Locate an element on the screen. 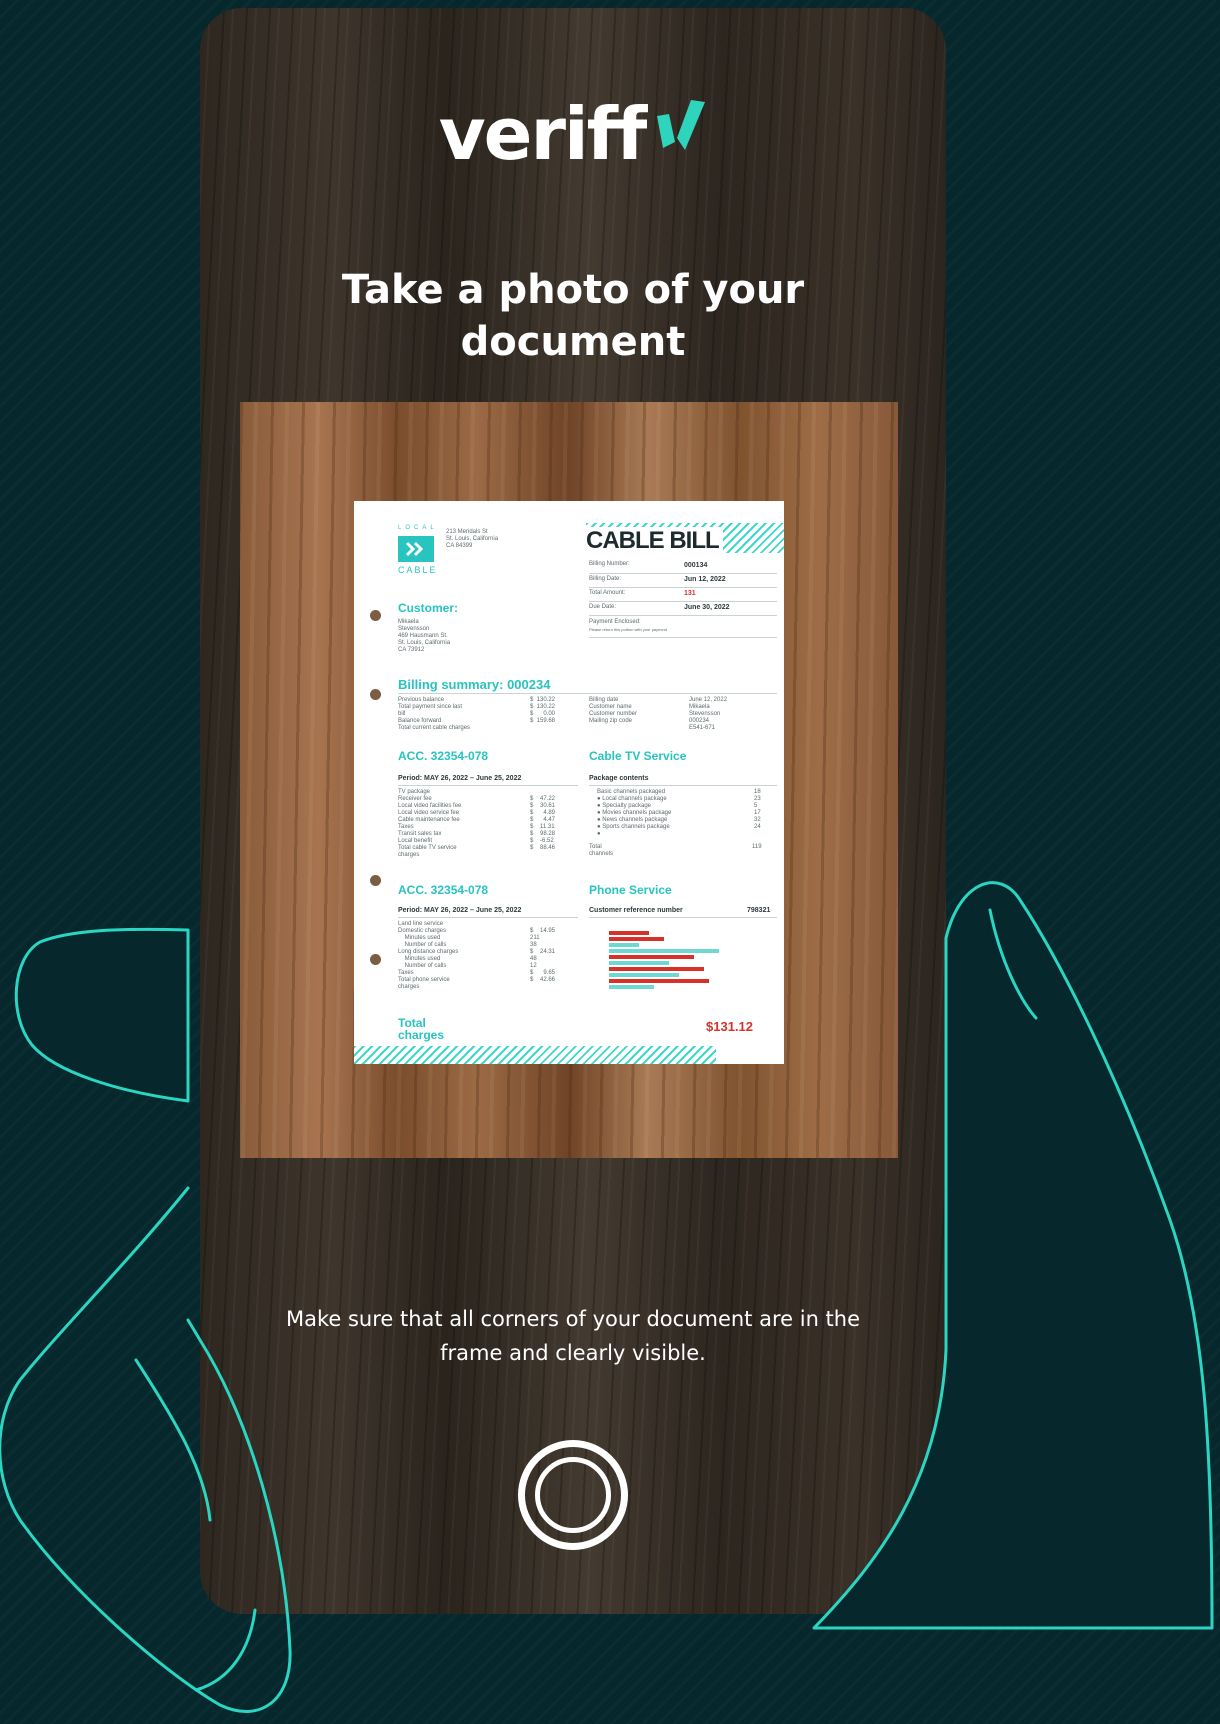  package-values: 18 23 5 17 32 24 is located at coordinates (757, 809).